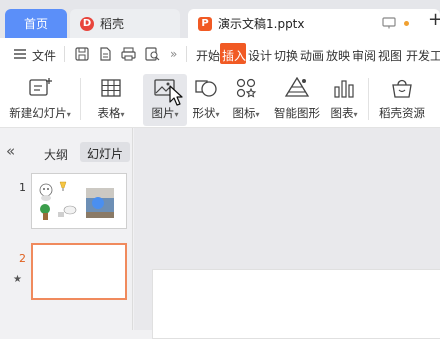 The image size is (440, 339). Describe the element at coordinates (44, 55) in the screenshot. I see `file-menu: 文件` at that location.